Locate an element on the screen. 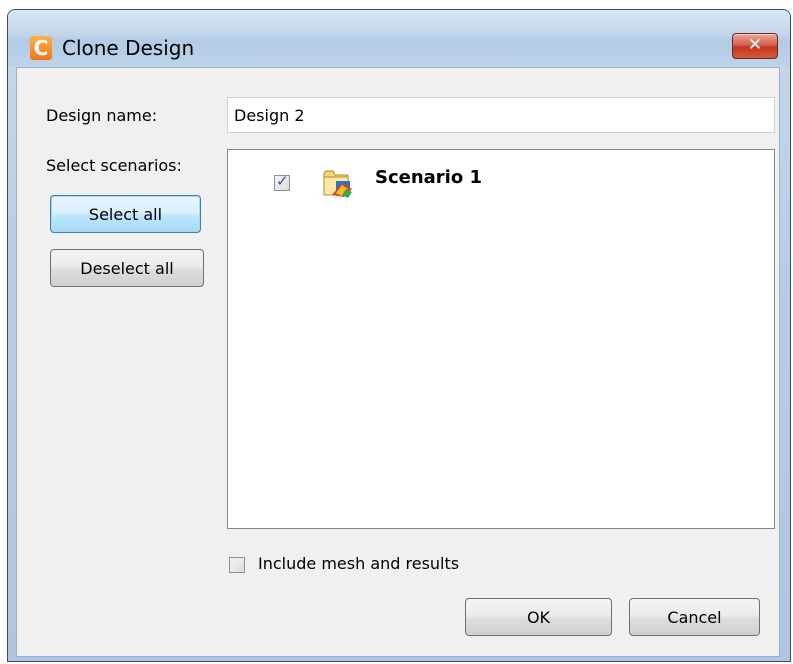  scenario-checkbox is located at coordinates (282, 181).